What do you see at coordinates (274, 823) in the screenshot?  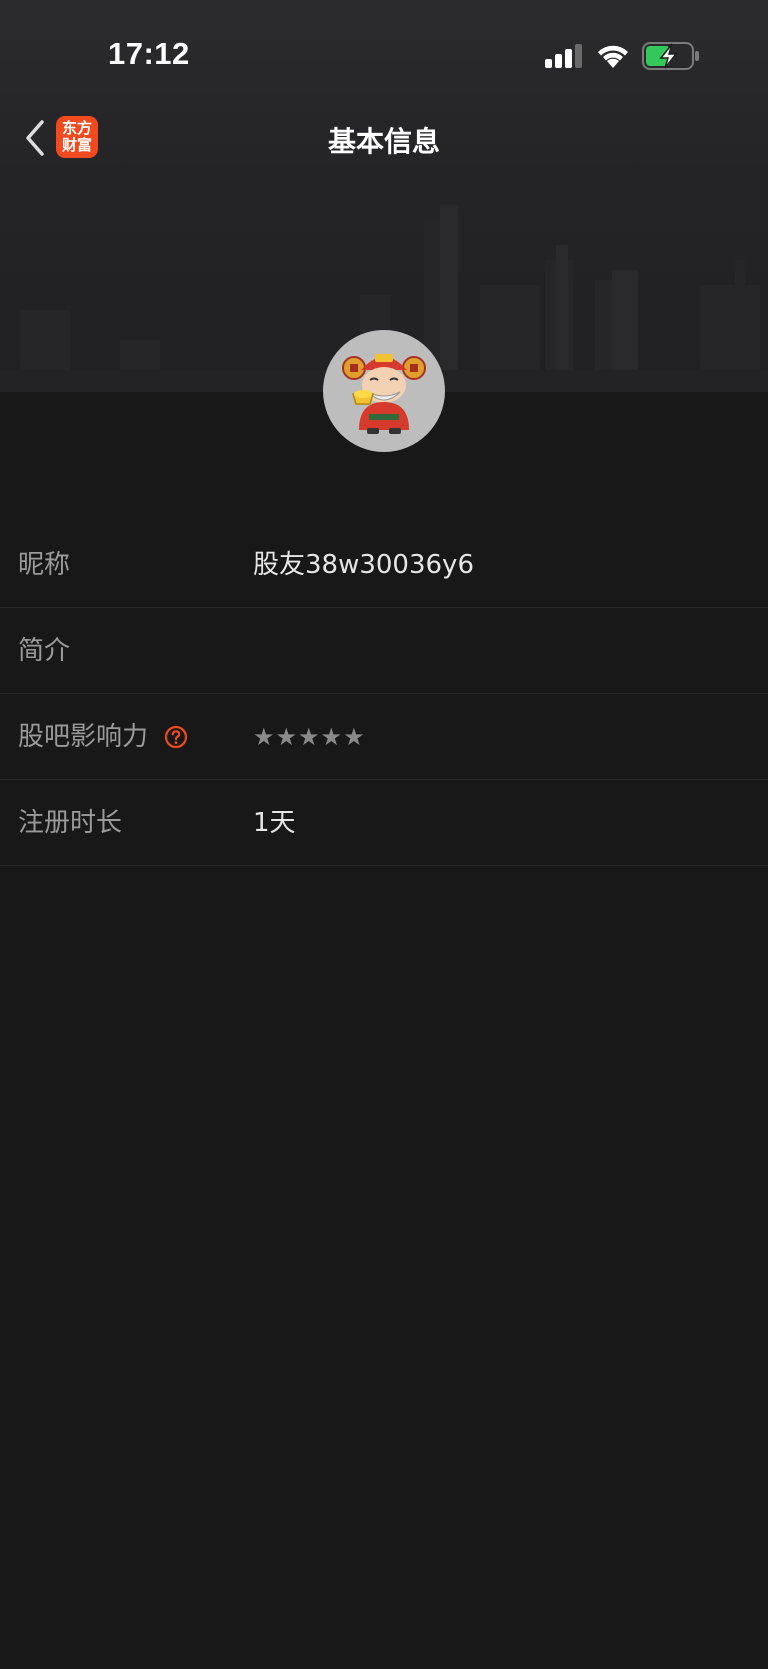 I see `row-value: 1天` at bounding box center [274, 823].